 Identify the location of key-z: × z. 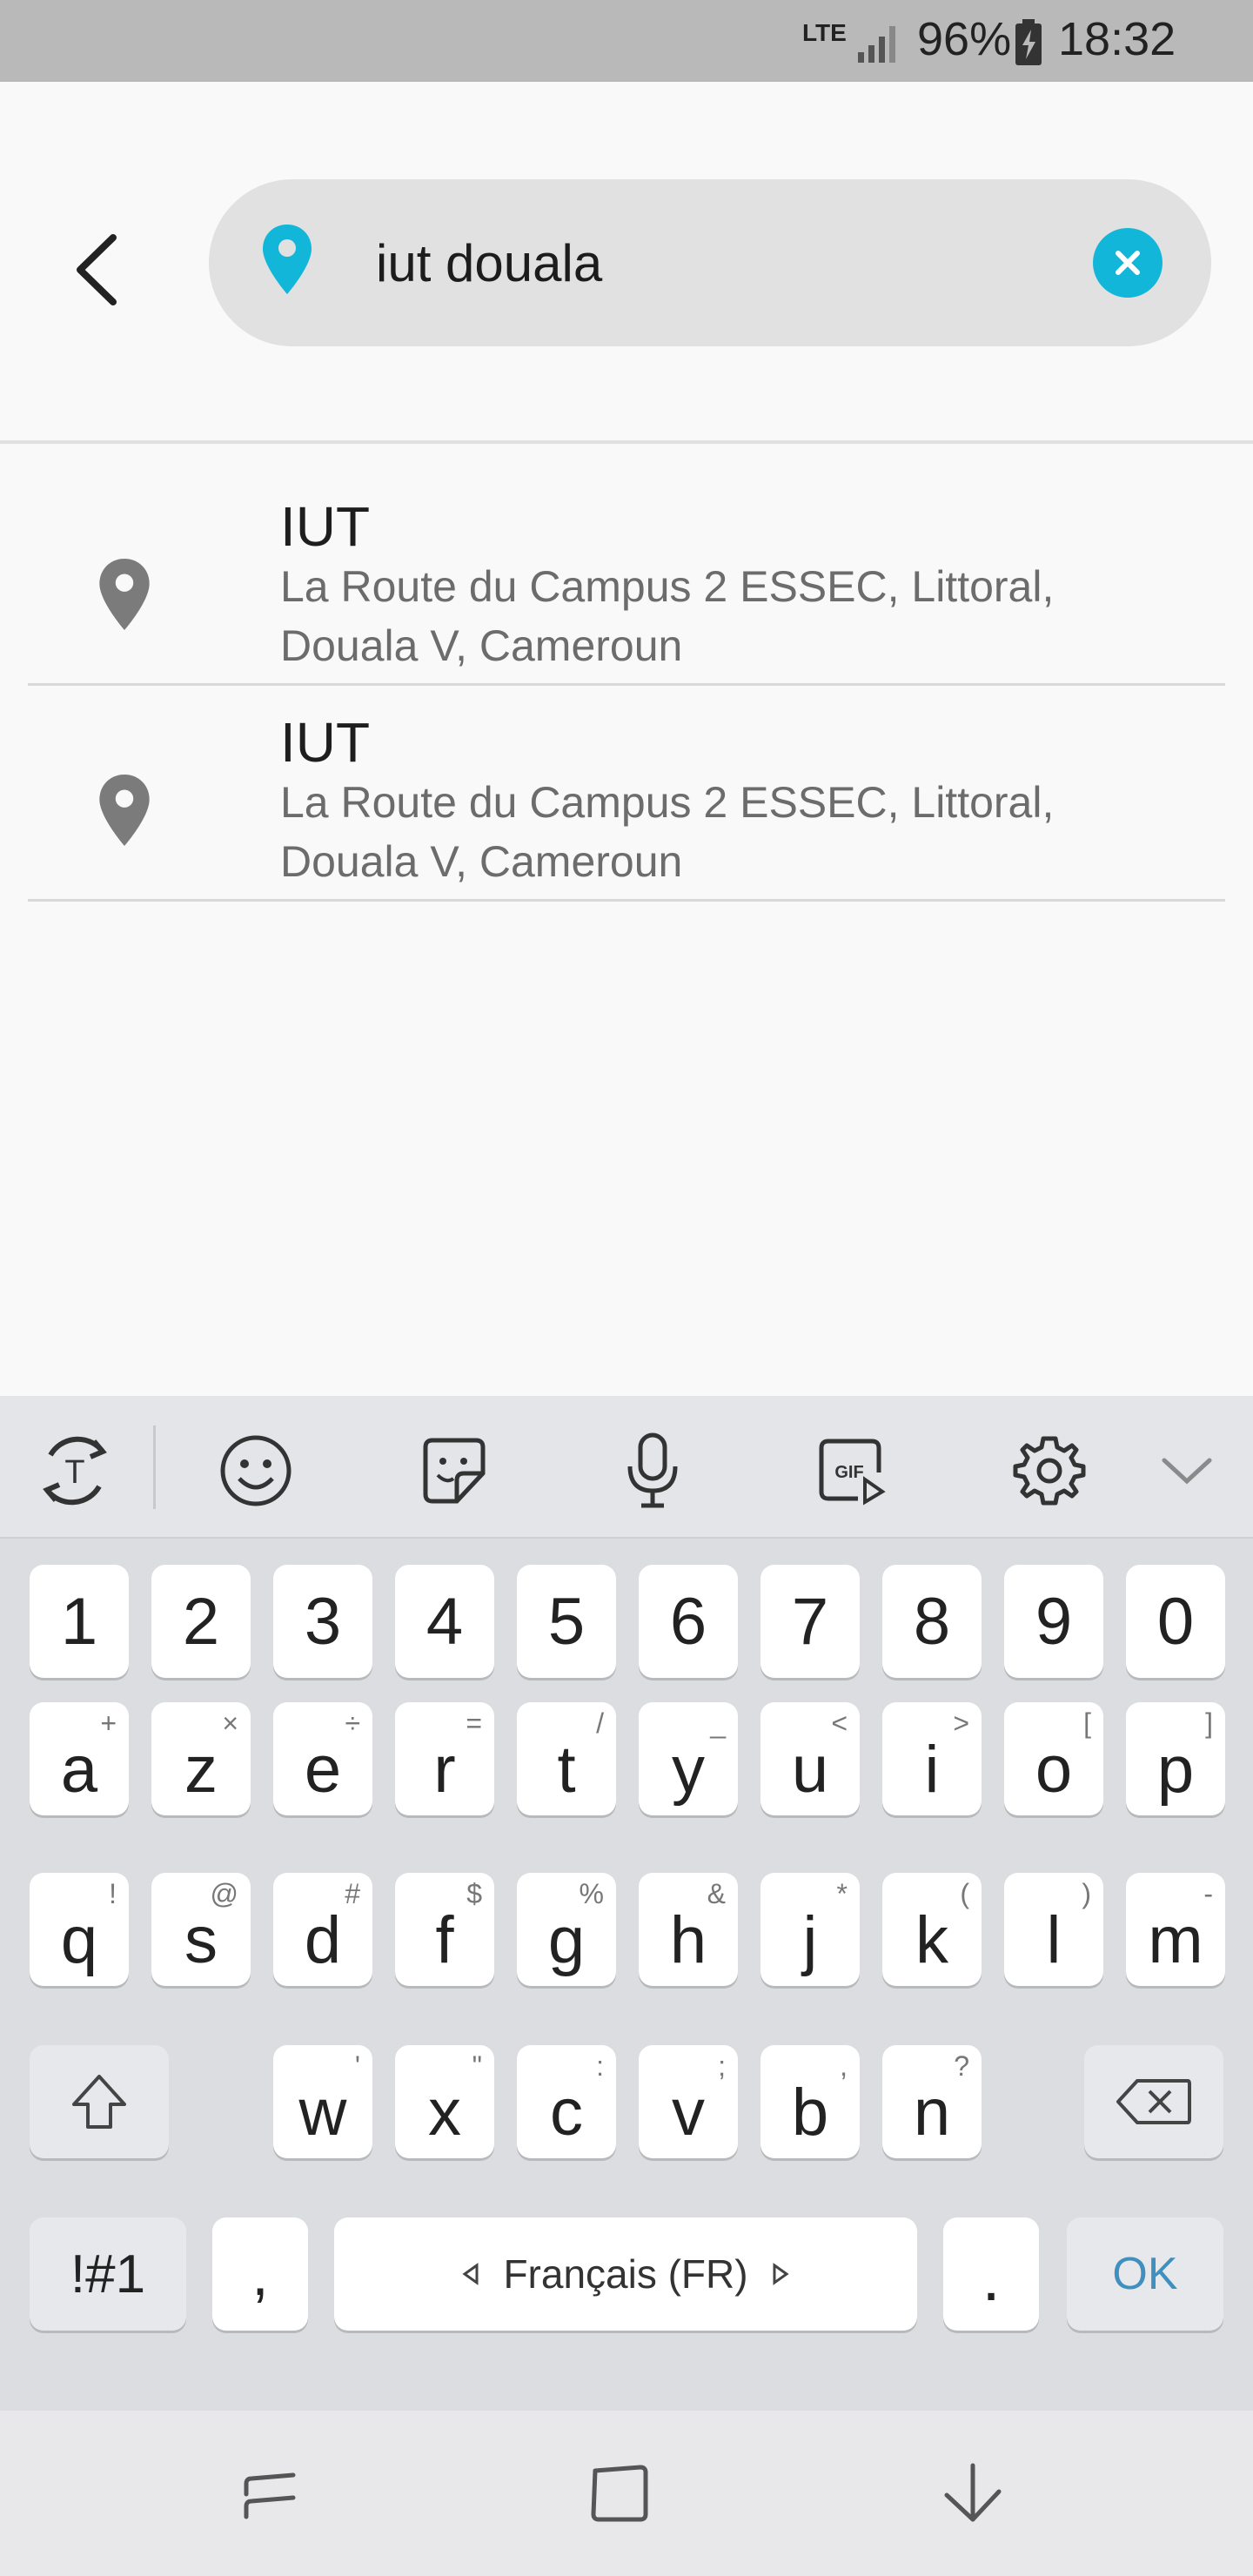
(201, 1758).